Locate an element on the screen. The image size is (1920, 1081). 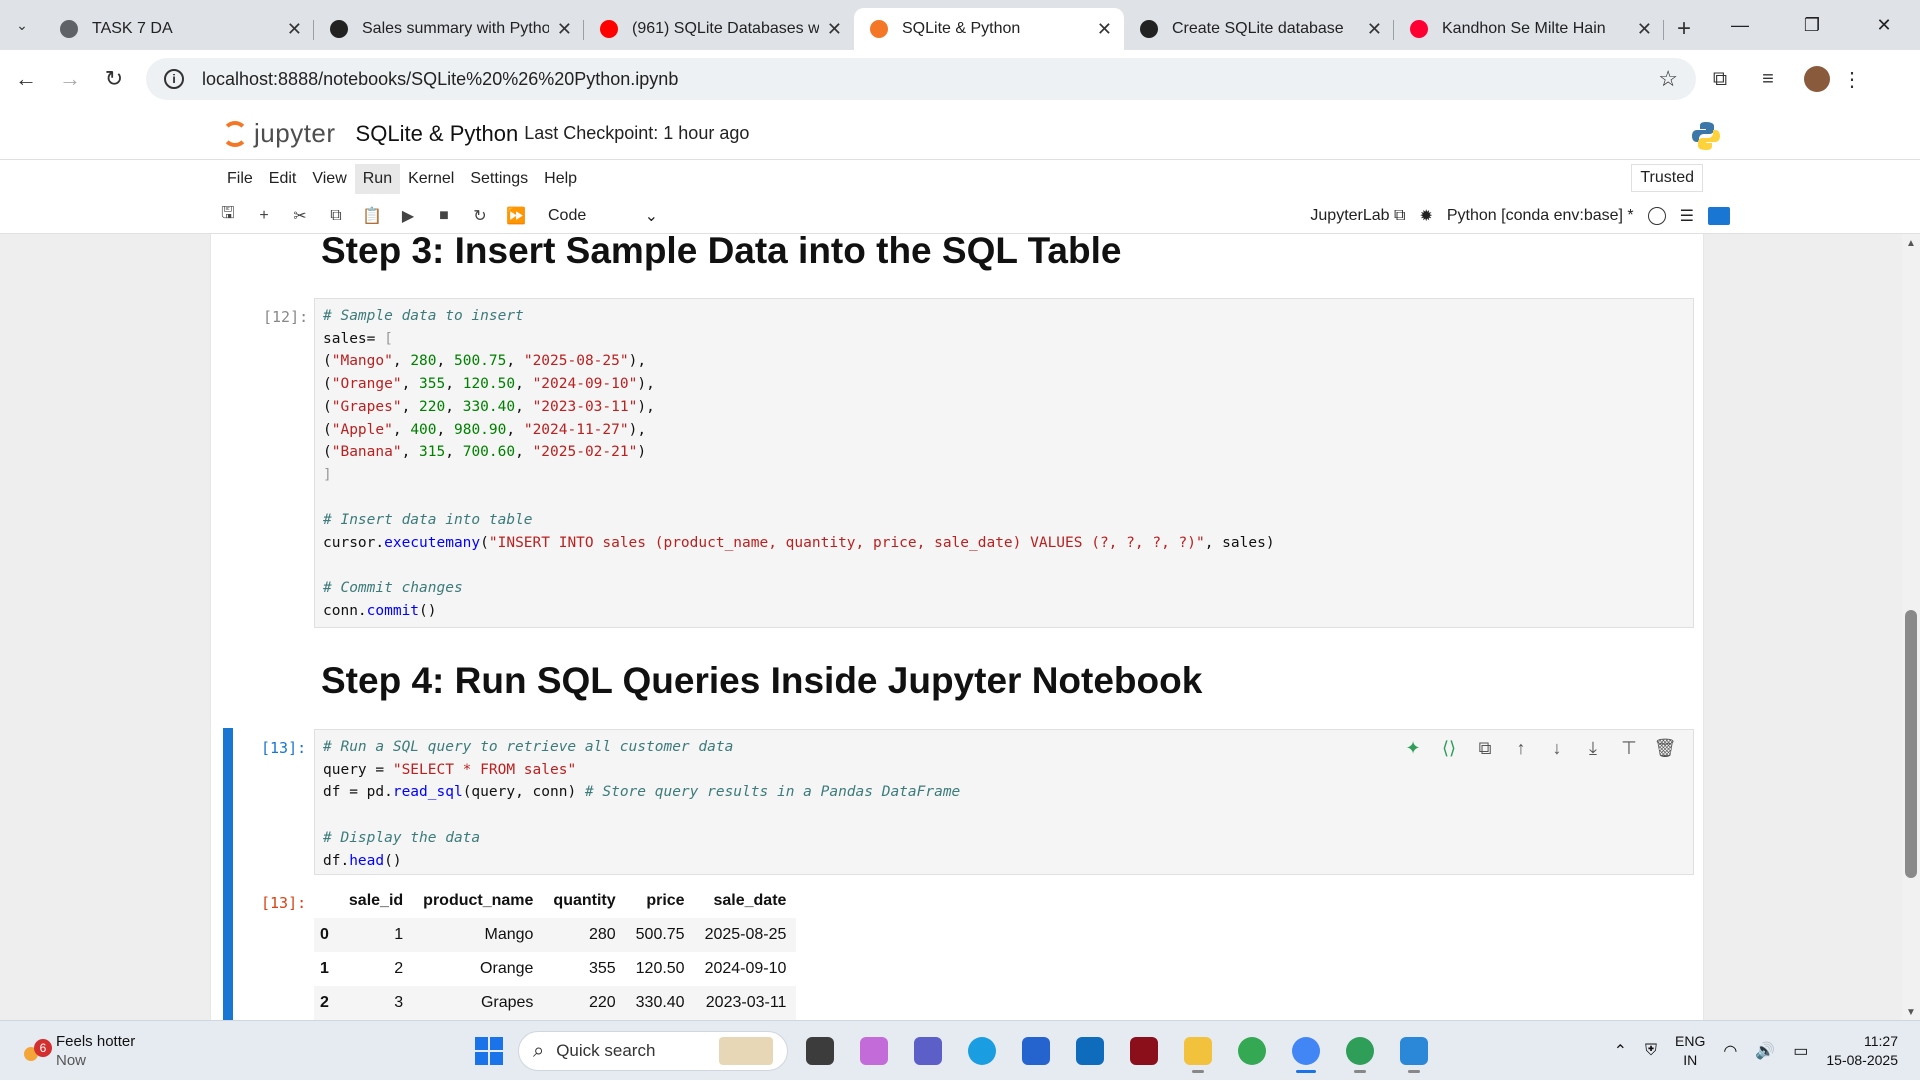
menu-kernel: Kernel is located at coordinates (431, 179).